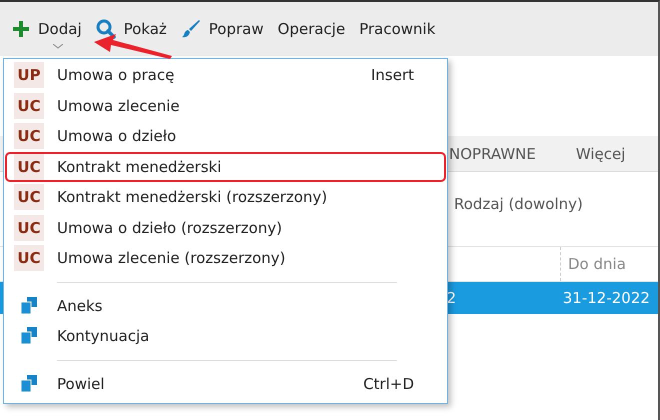  I want to click on menu-item-label: Umowa zlecenie (rozszerzony), so click(172, 258).